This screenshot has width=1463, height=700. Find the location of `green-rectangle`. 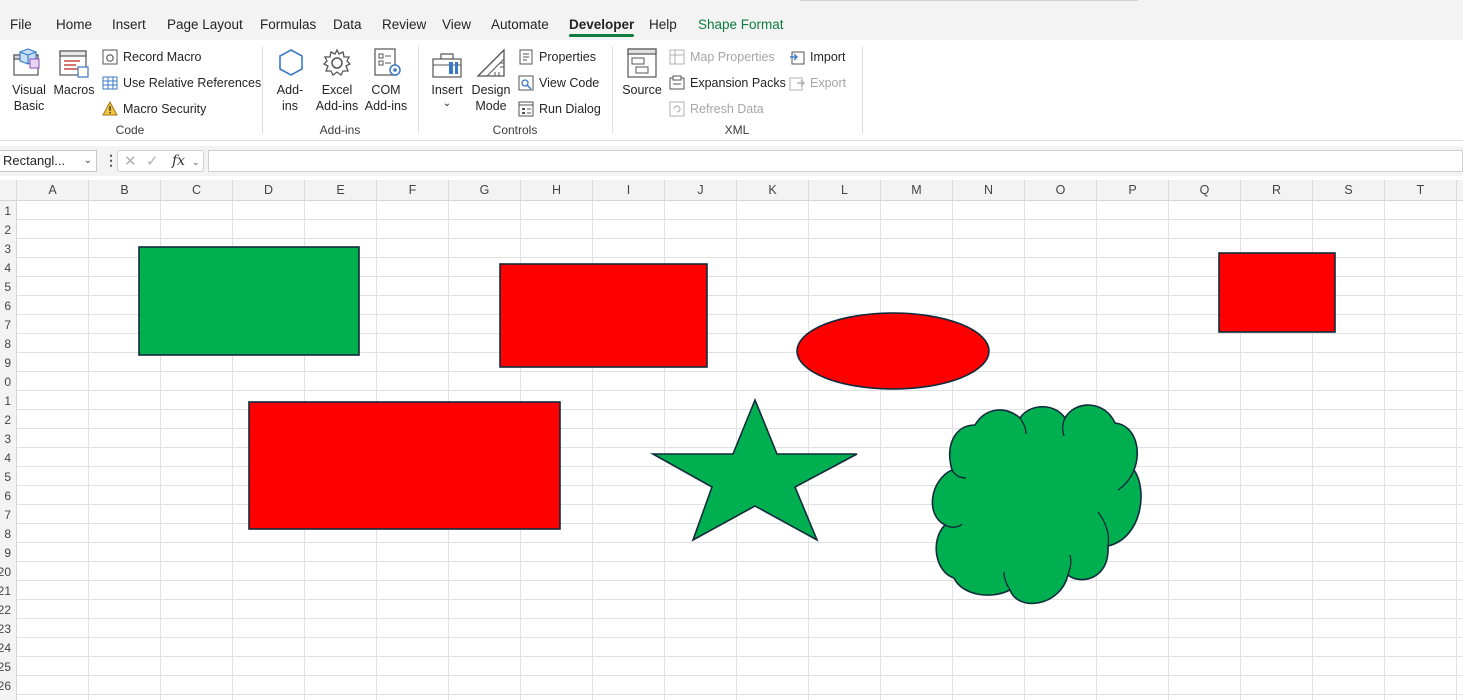

green-rectangle is located at coordinates (249, 301).